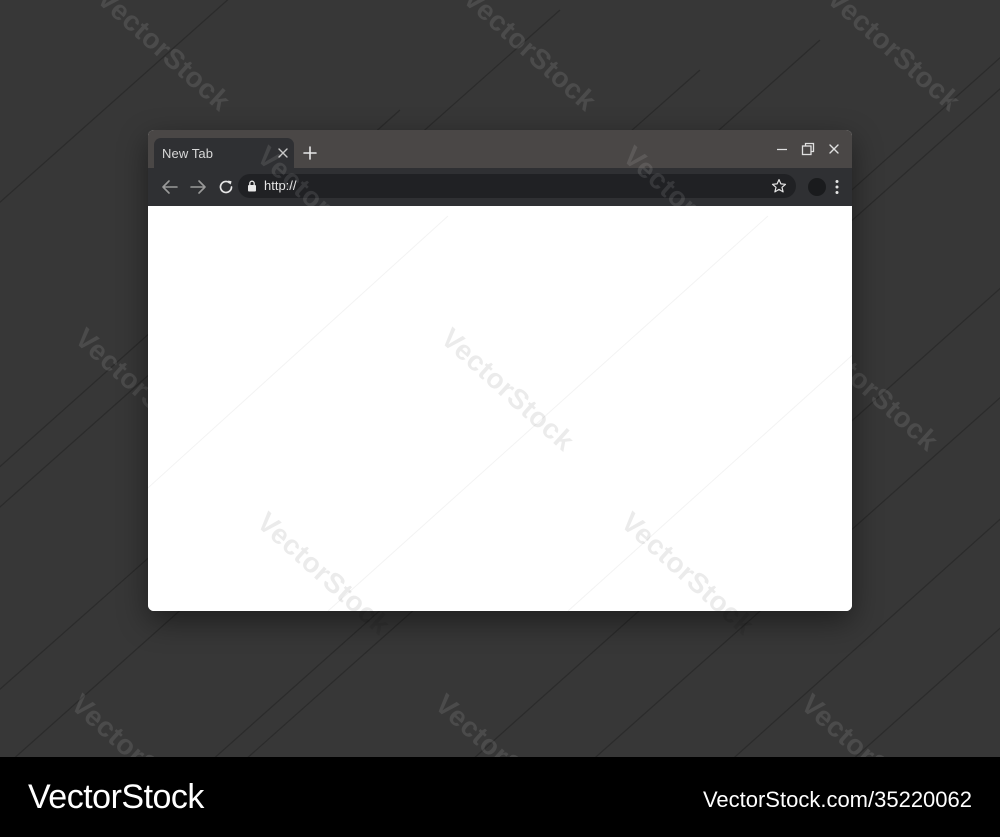 The height and width of the screenshot is (837, 1000). Describe the element at coordinates (500, 797) in the screenshot. I see `footer-bar: VectorStock VectorStock.com/35220062` at that location.